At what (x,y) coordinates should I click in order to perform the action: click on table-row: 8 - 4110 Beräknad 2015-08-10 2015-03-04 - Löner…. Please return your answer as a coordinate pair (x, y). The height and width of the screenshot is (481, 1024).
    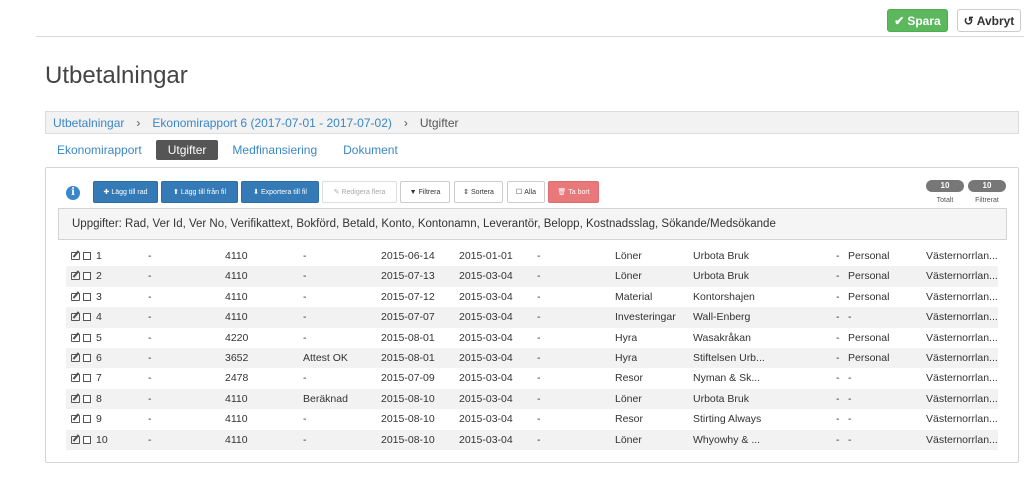
    Looking at the image, I should click on (532, 399).